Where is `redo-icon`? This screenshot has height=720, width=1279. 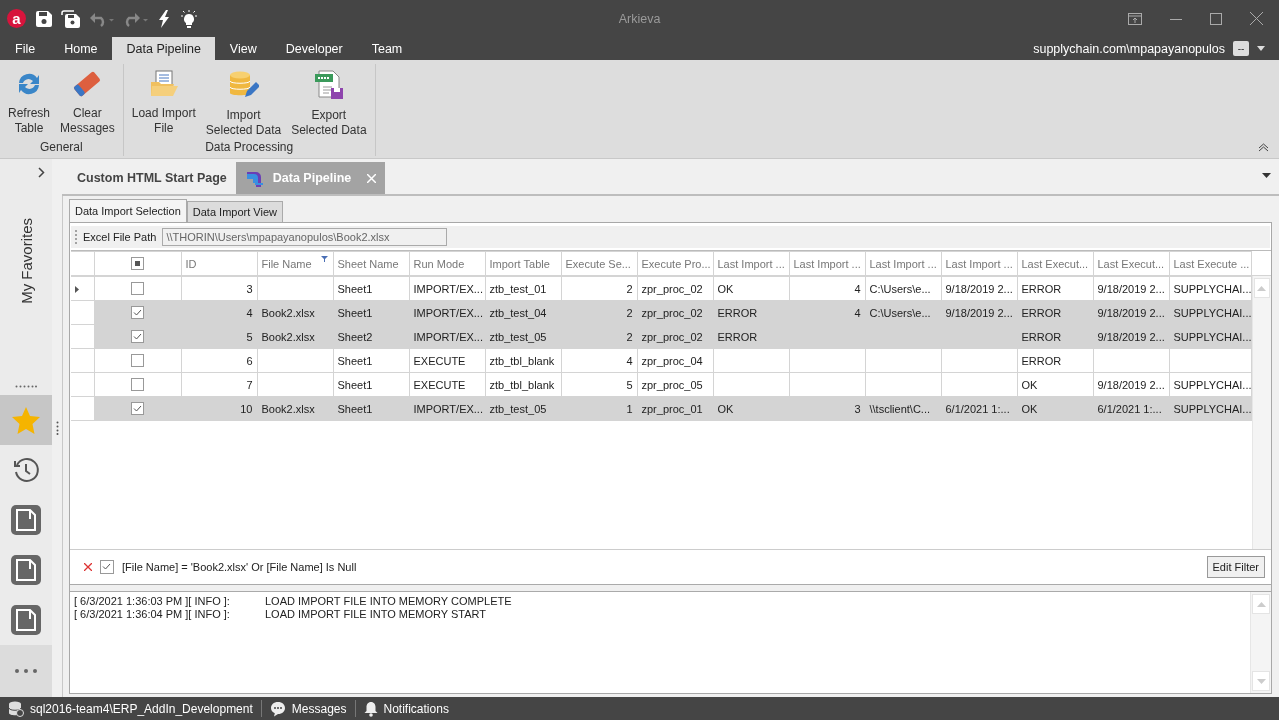
redo-icon is located at coordinates (136, 18).